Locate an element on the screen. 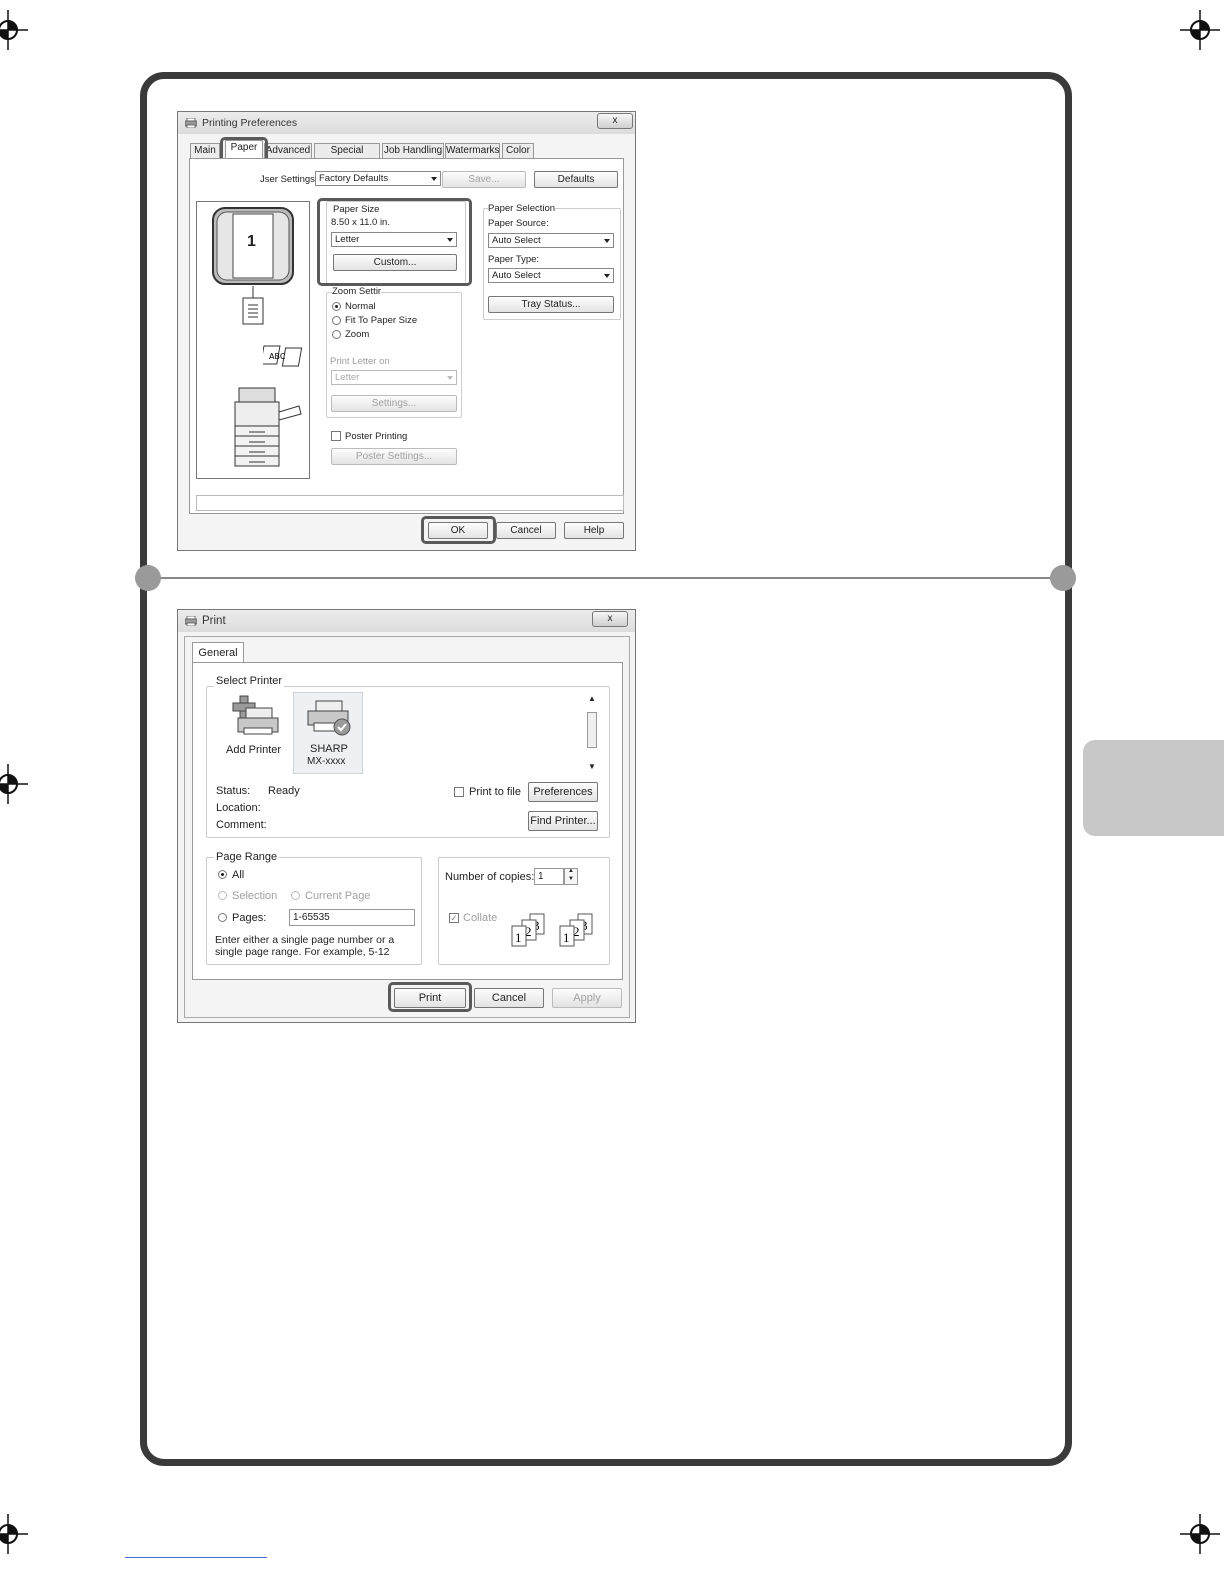  divider-dot-right is located at coordinates (1063, 578).